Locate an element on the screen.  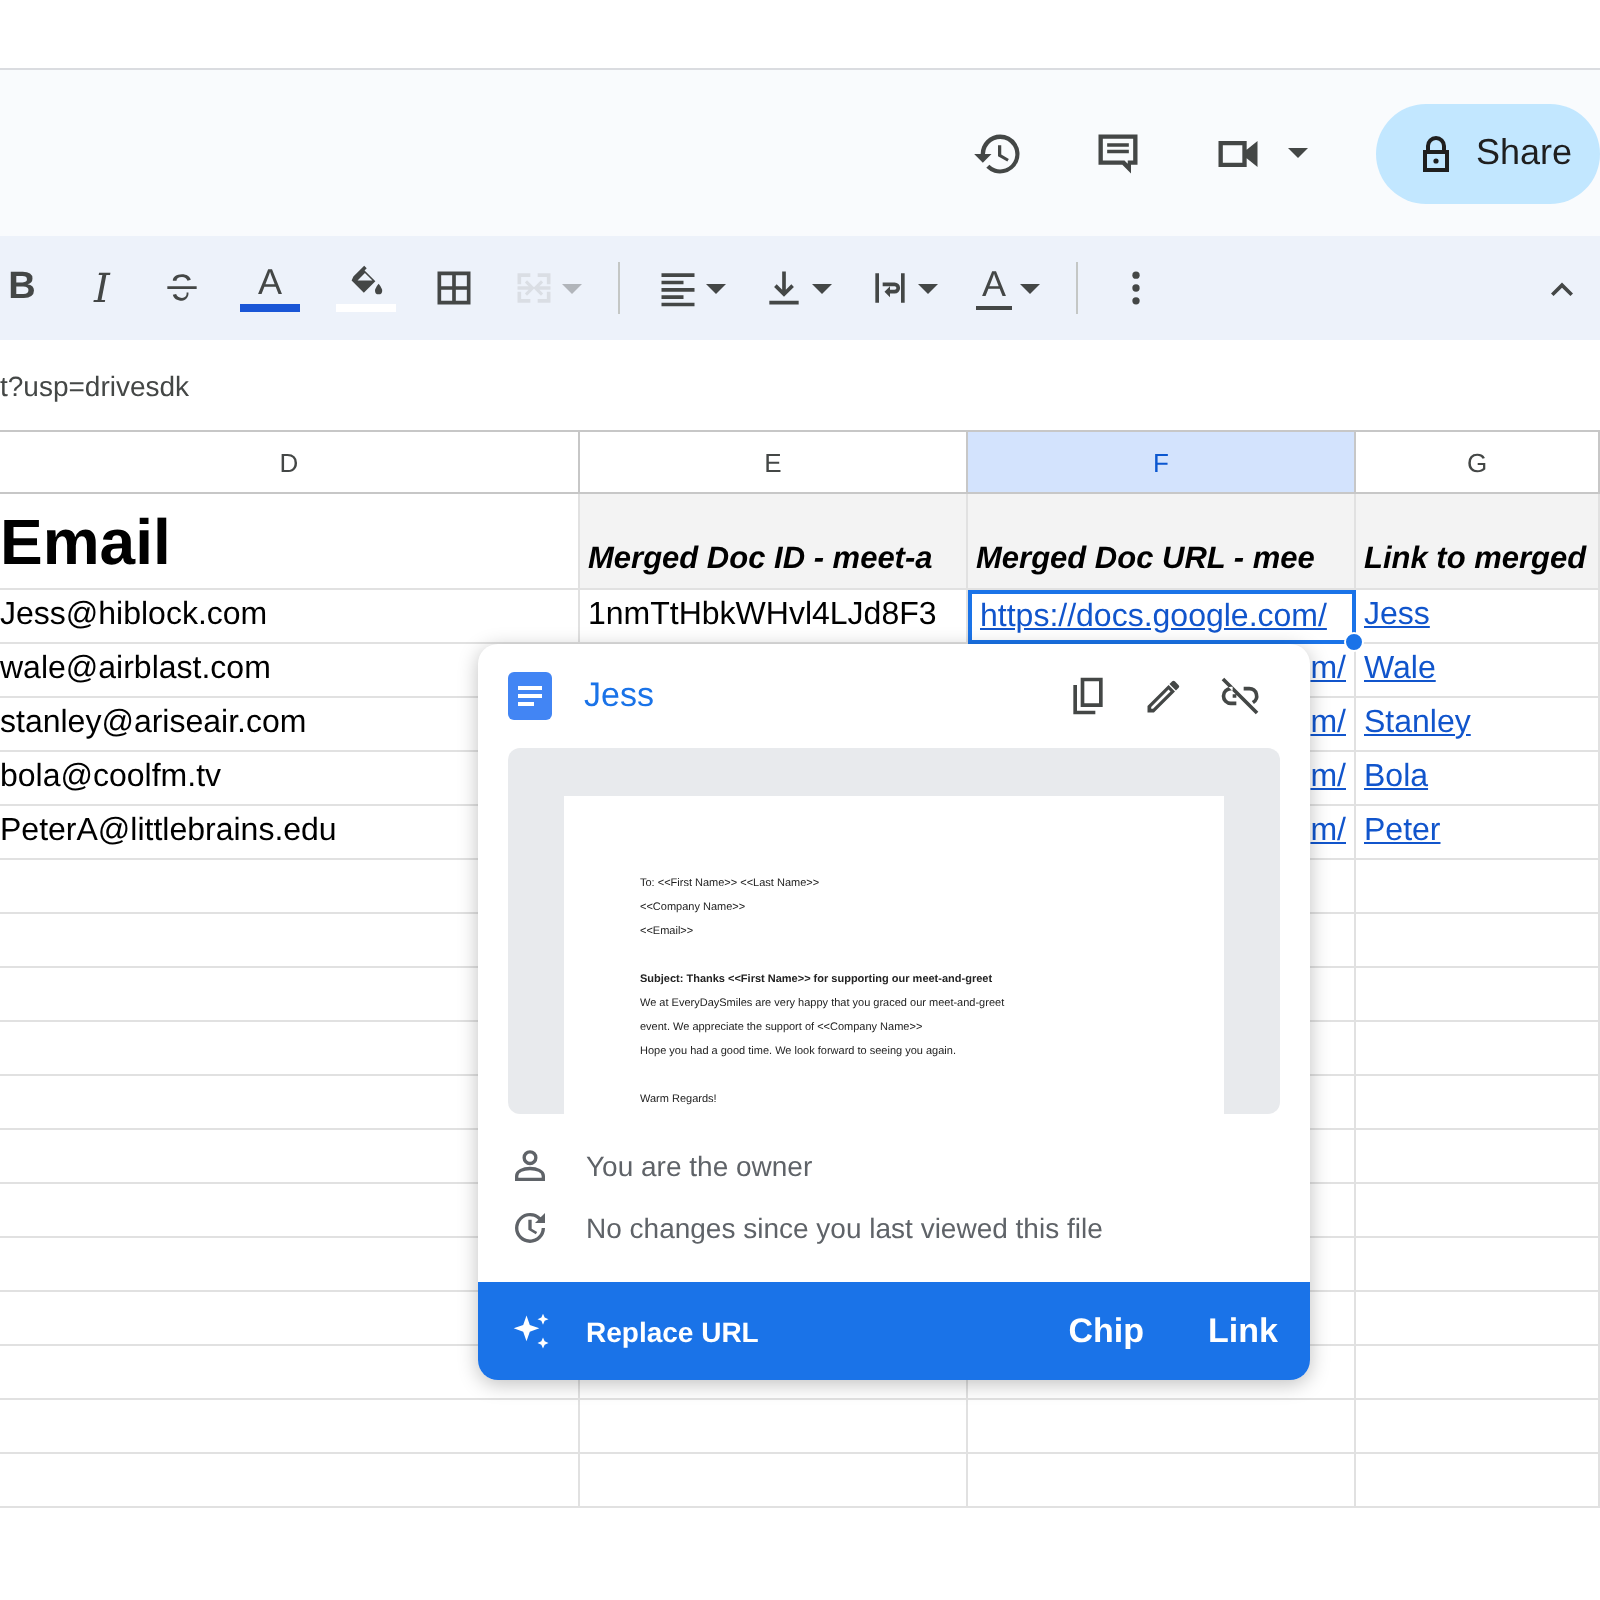
header-cell: Link to merged is located at coordinates (1478, 542).